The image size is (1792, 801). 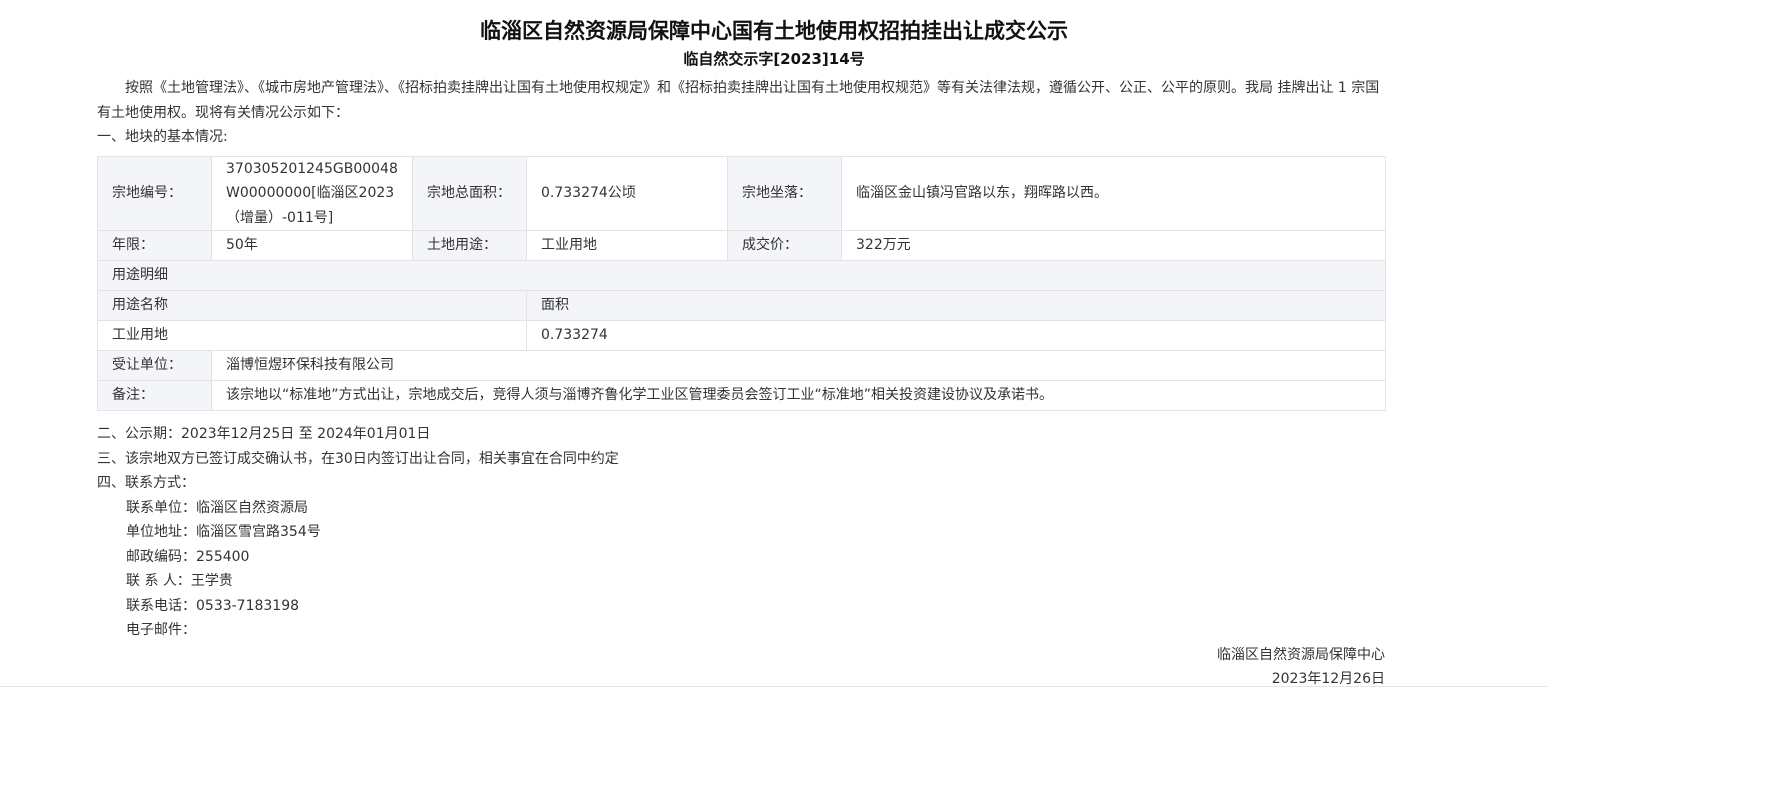 I want to click on use-label: 土地用途：, so click(x=469, y=245).